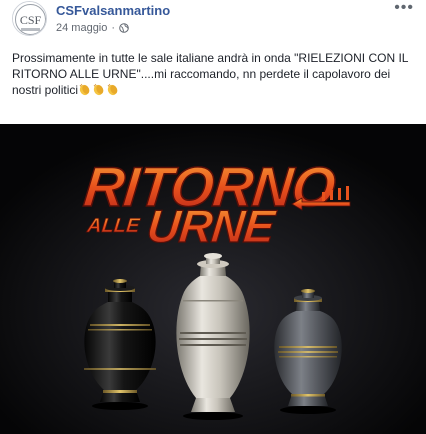 The image size is (426, 434). I want to click on page-name-link: CSFvalsanmartino, so click(113, 10).